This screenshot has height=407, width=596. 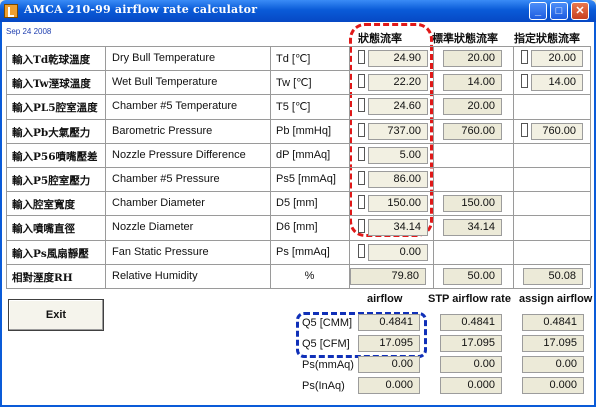 What do you see at coordinates (388, 276) in the screenshot?
I see `rh-state-field: 79.80` at bounding box center [388, 276].